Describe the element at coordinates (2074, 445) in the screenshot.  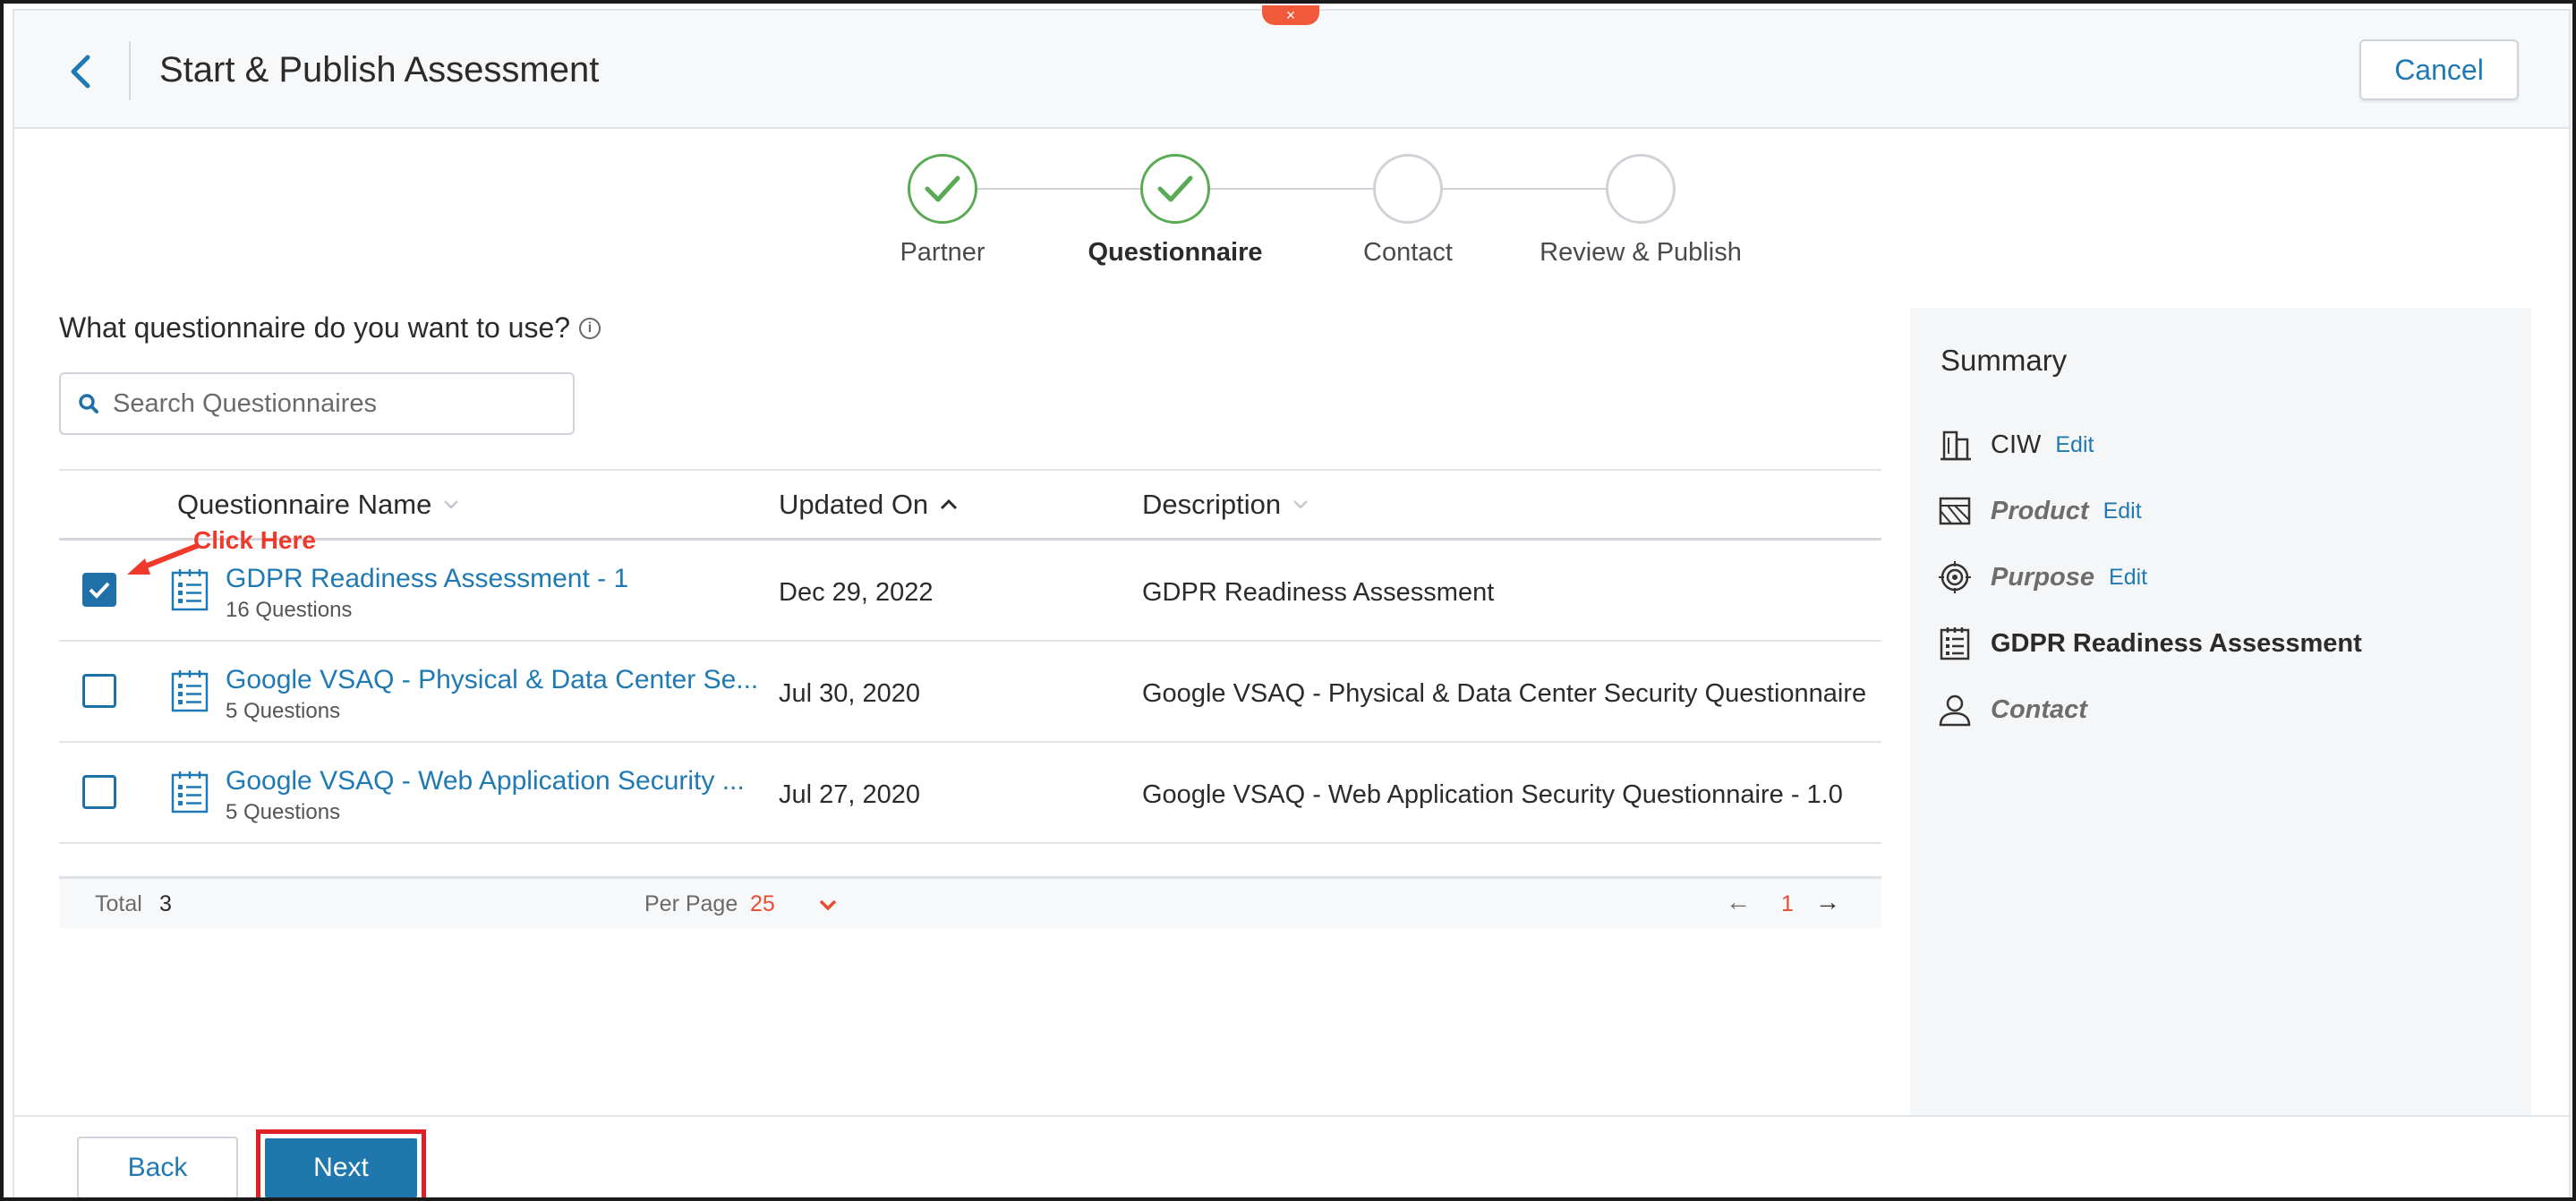
I see `edit-partner-link: Edit` at that location.